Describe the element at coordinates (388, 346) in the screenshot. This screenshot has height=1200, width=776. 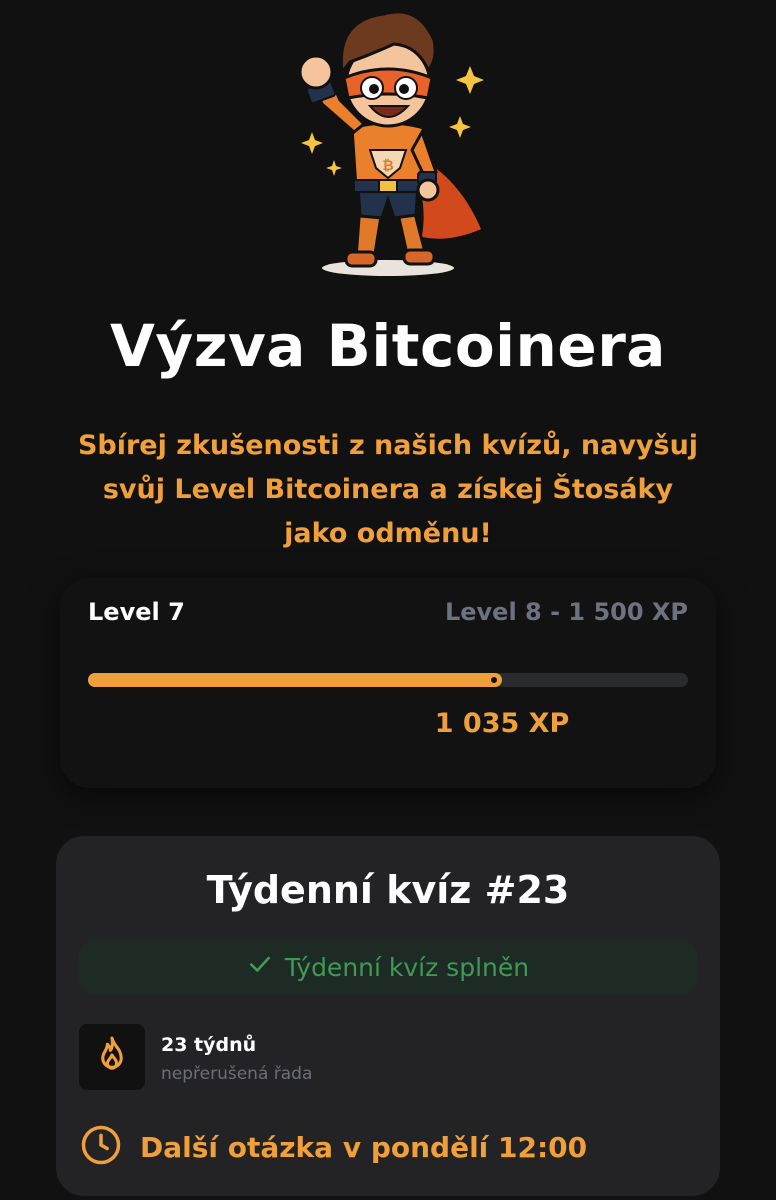
I see `page-title: Výzva Bitcoinera` at that location.